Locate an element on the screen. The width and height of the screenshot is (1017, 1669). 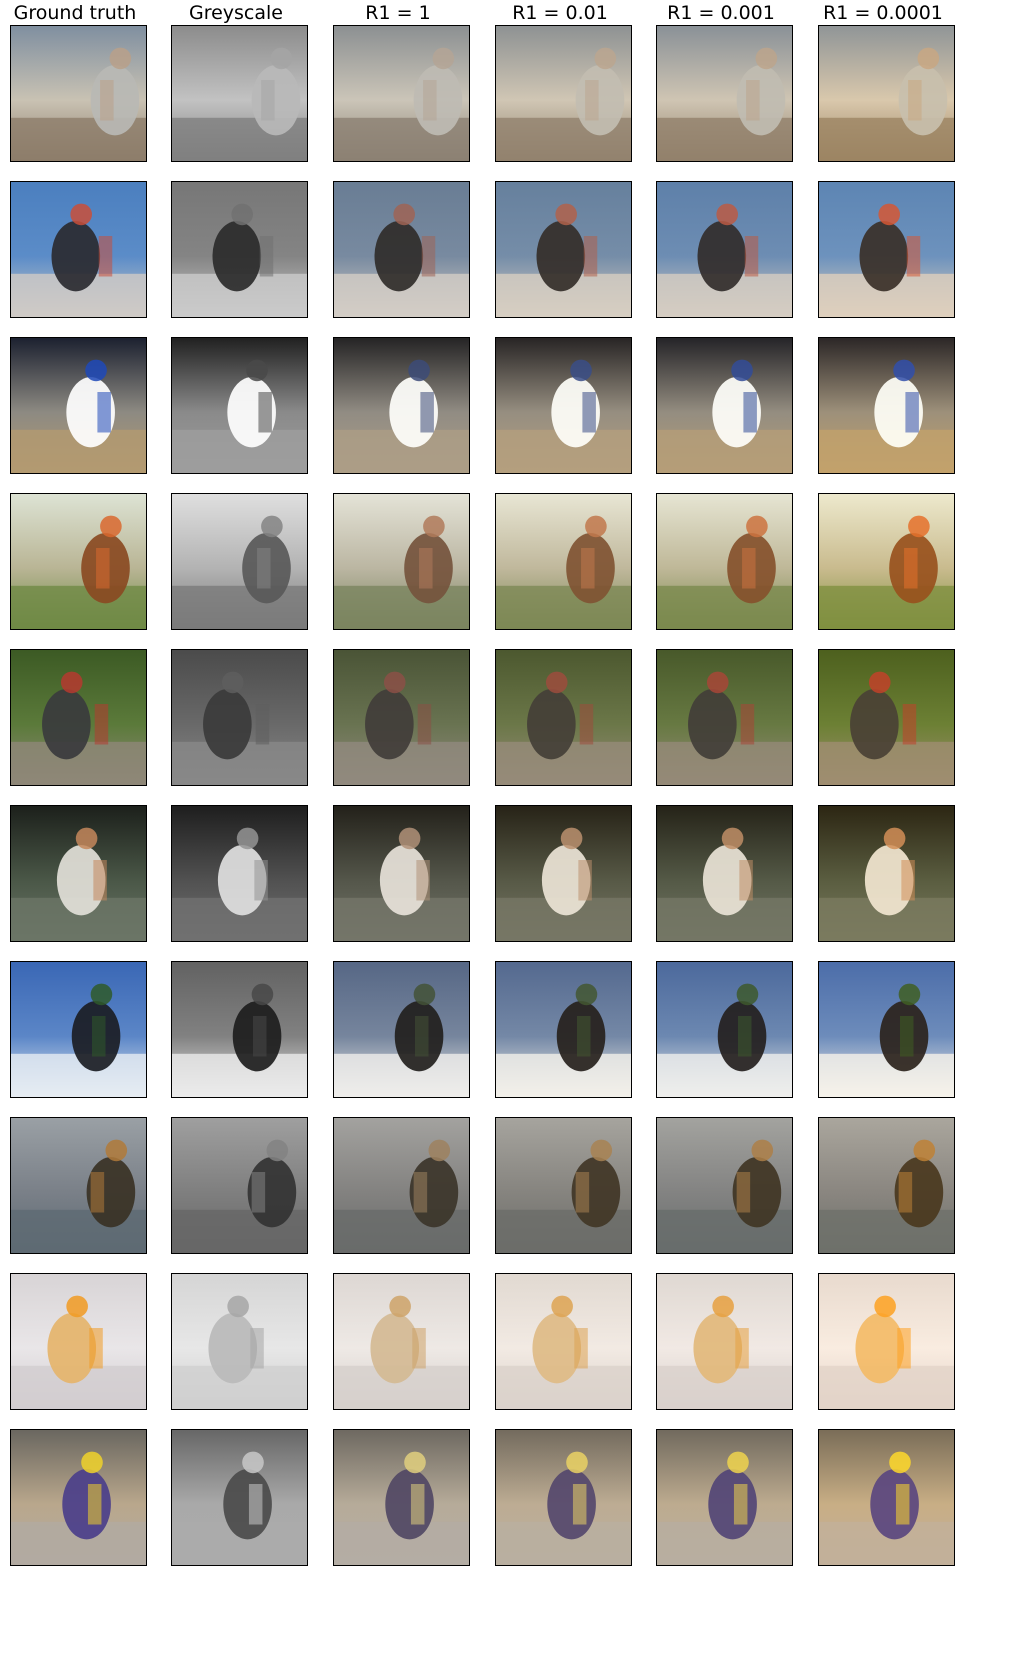
column-title: R1 = 0.001 is located at coordinates (721, 13).